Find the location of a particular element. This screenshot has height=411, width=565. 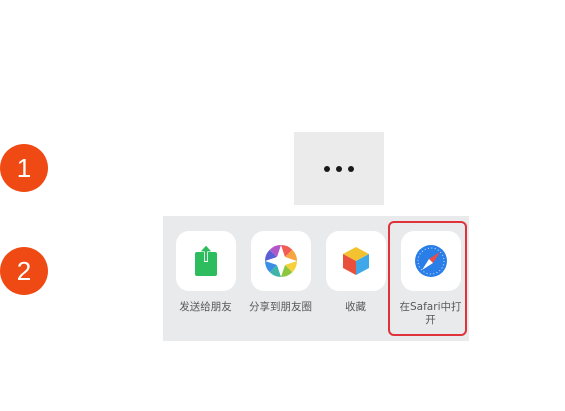

favorites-tile is located at coordinates (355, 261).